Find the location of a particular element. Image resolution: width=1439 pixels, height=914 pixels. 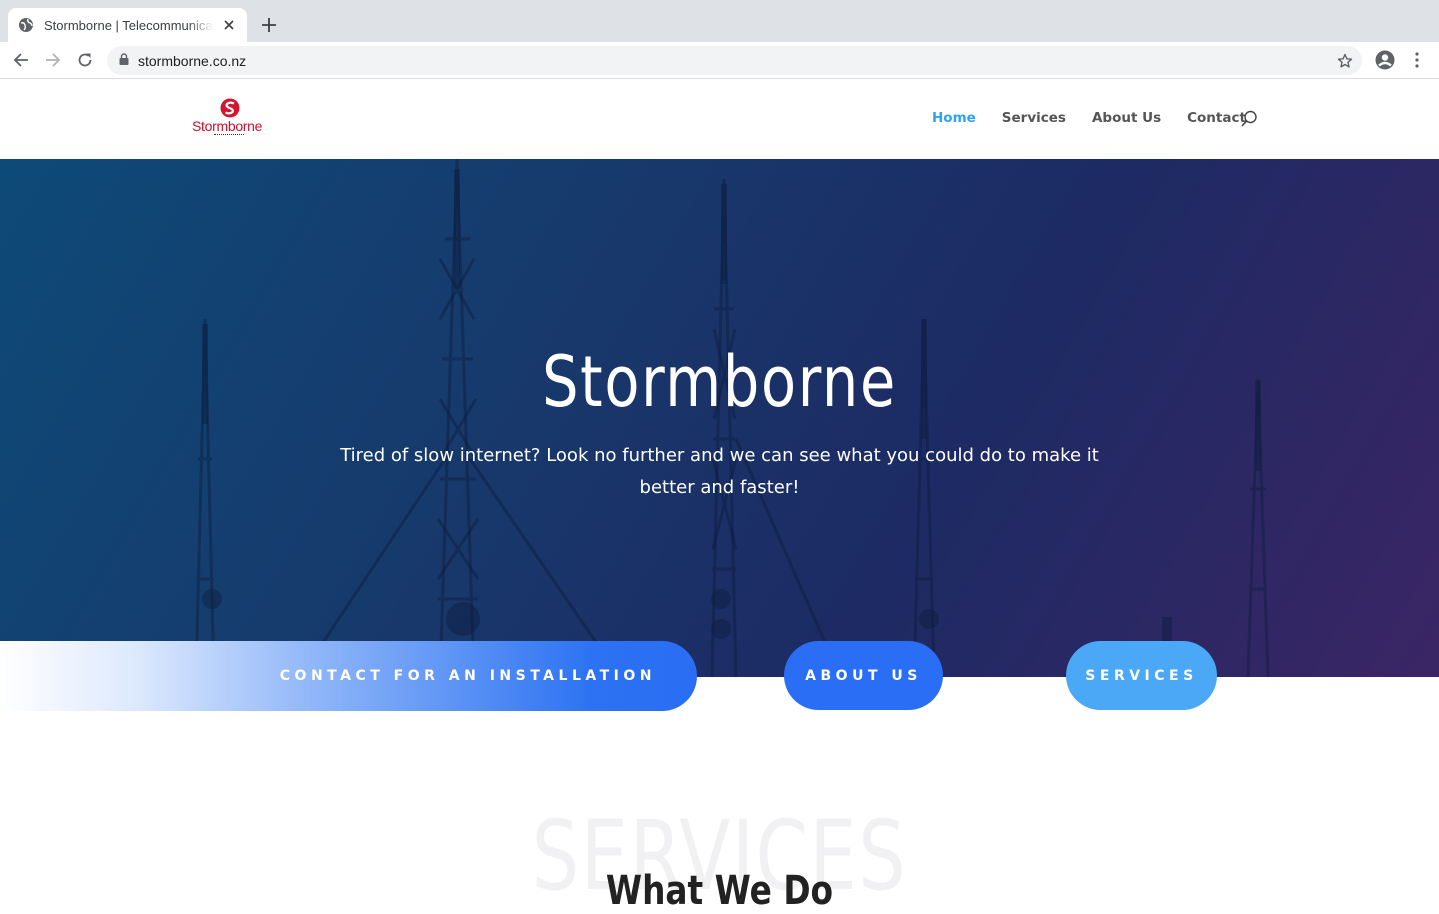

back-icon is located at coordinates (21, 60).